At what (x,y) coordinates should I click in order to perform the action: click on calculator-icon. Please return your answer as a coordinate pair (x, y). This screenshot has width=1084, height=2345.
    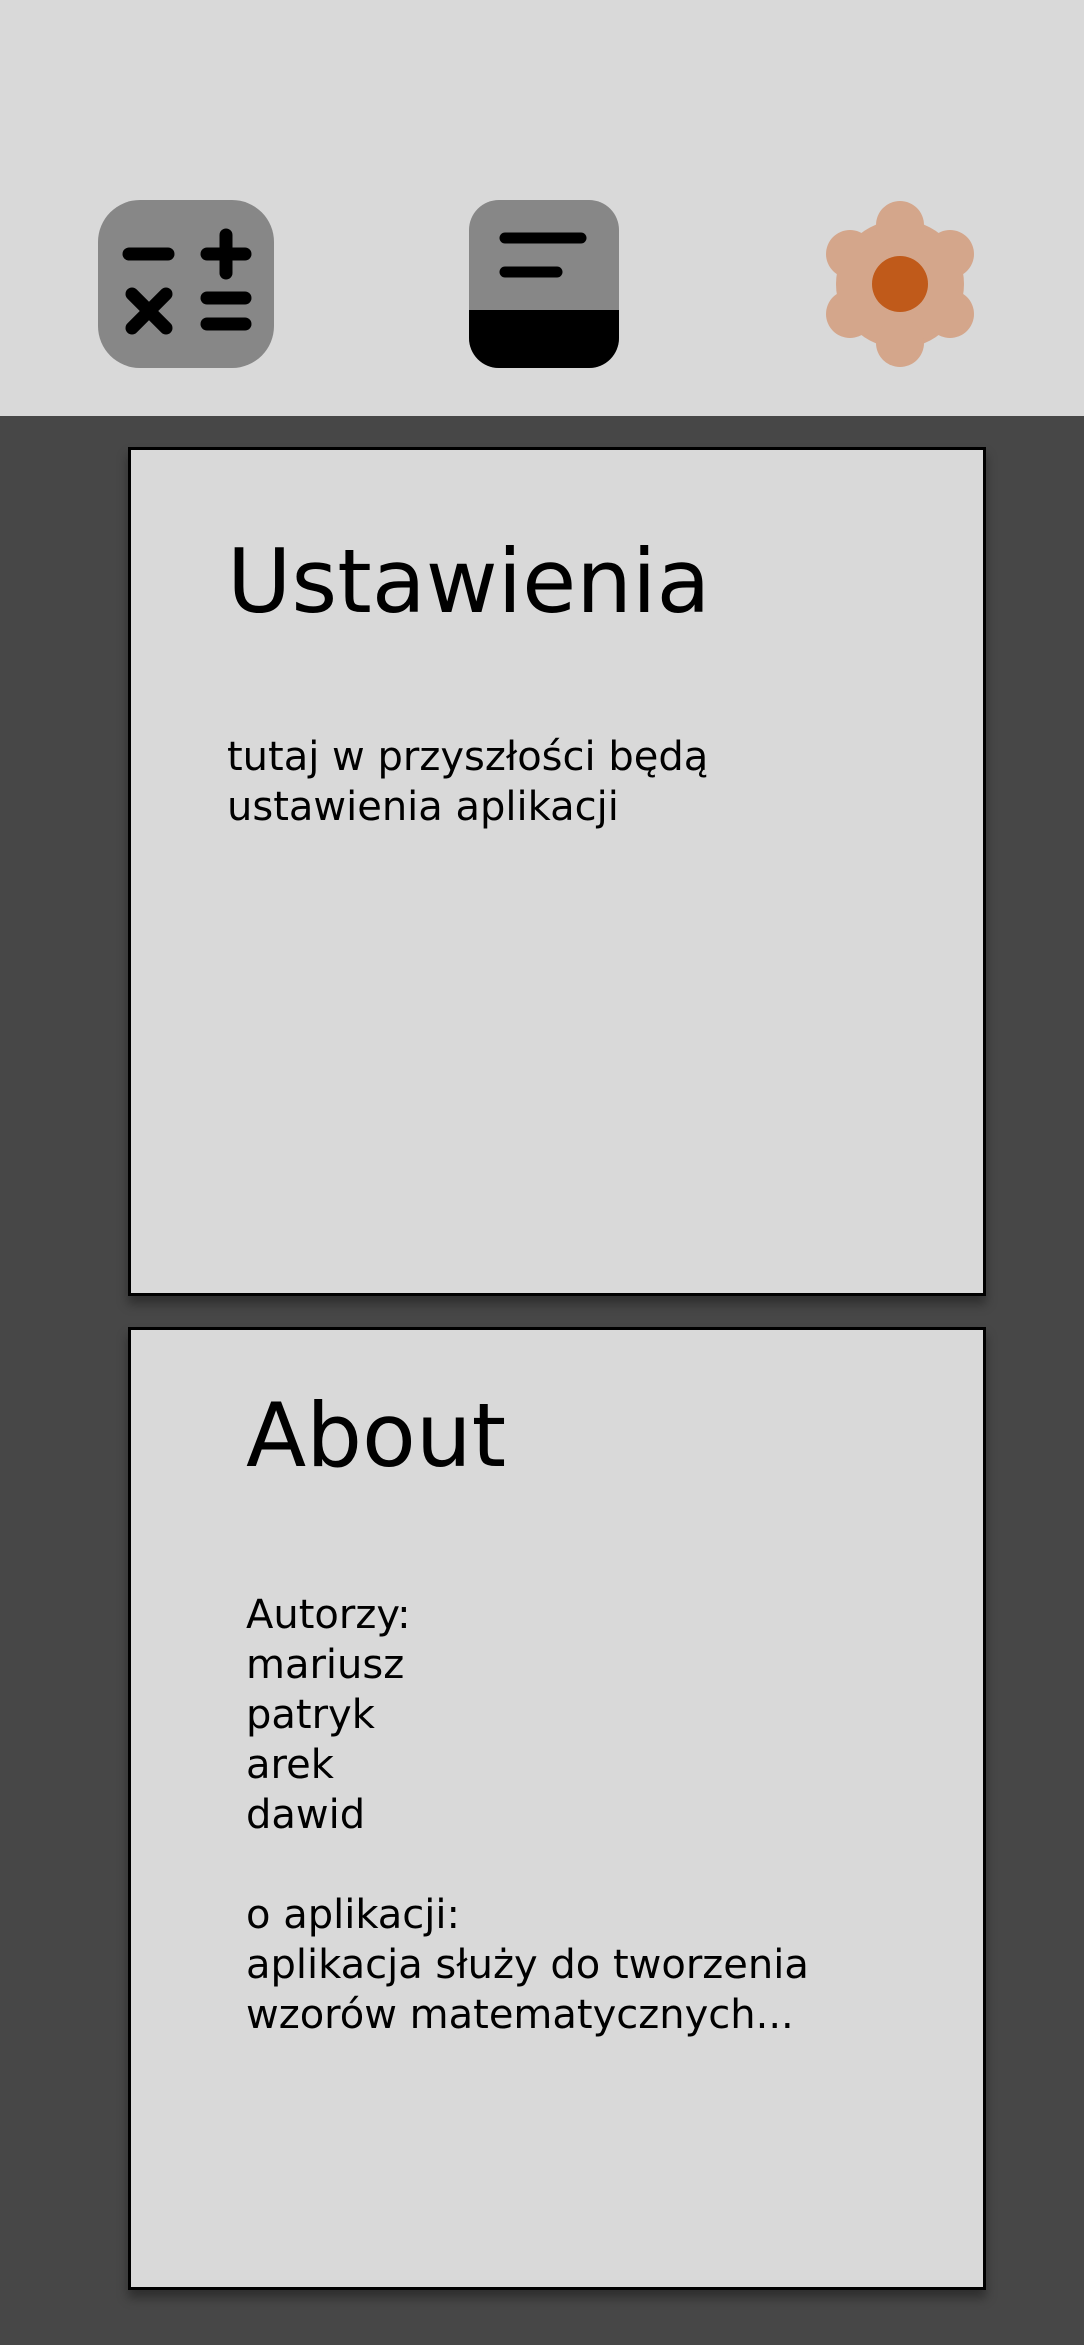
    Looking at the image, I should click on (186, 284).